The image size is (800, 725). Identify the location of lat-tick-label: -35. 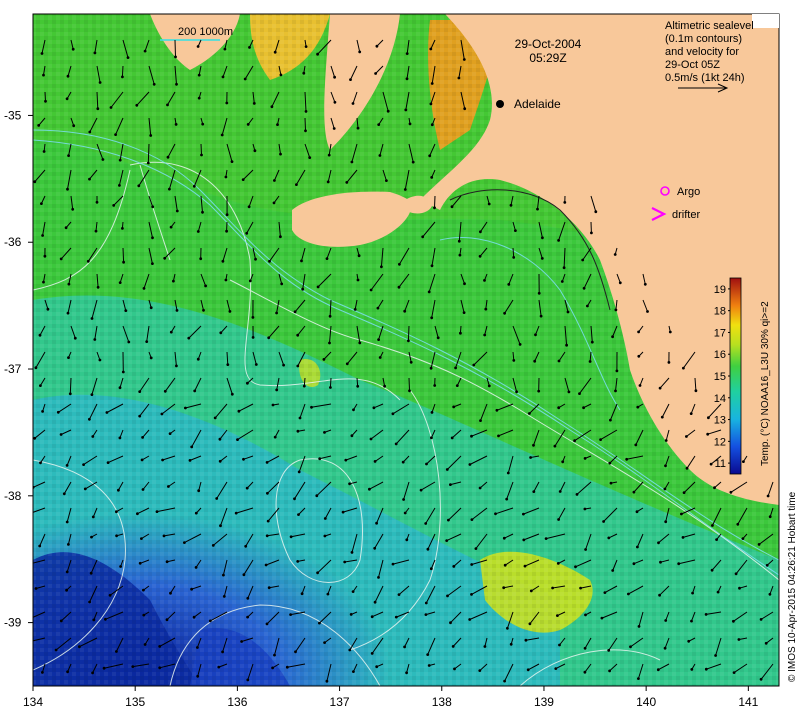
(13, 115).